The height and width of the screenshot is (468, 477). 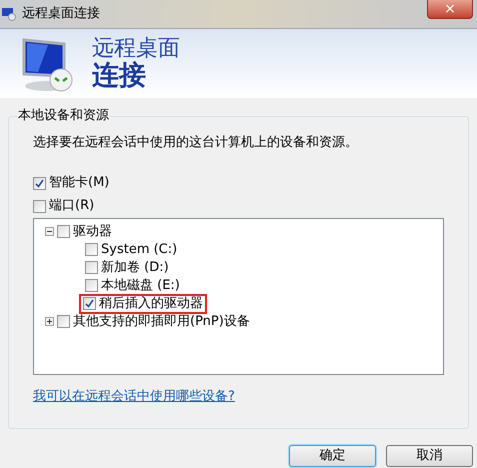 I want to click on header-title: 连接, so click(x=119, y=75).